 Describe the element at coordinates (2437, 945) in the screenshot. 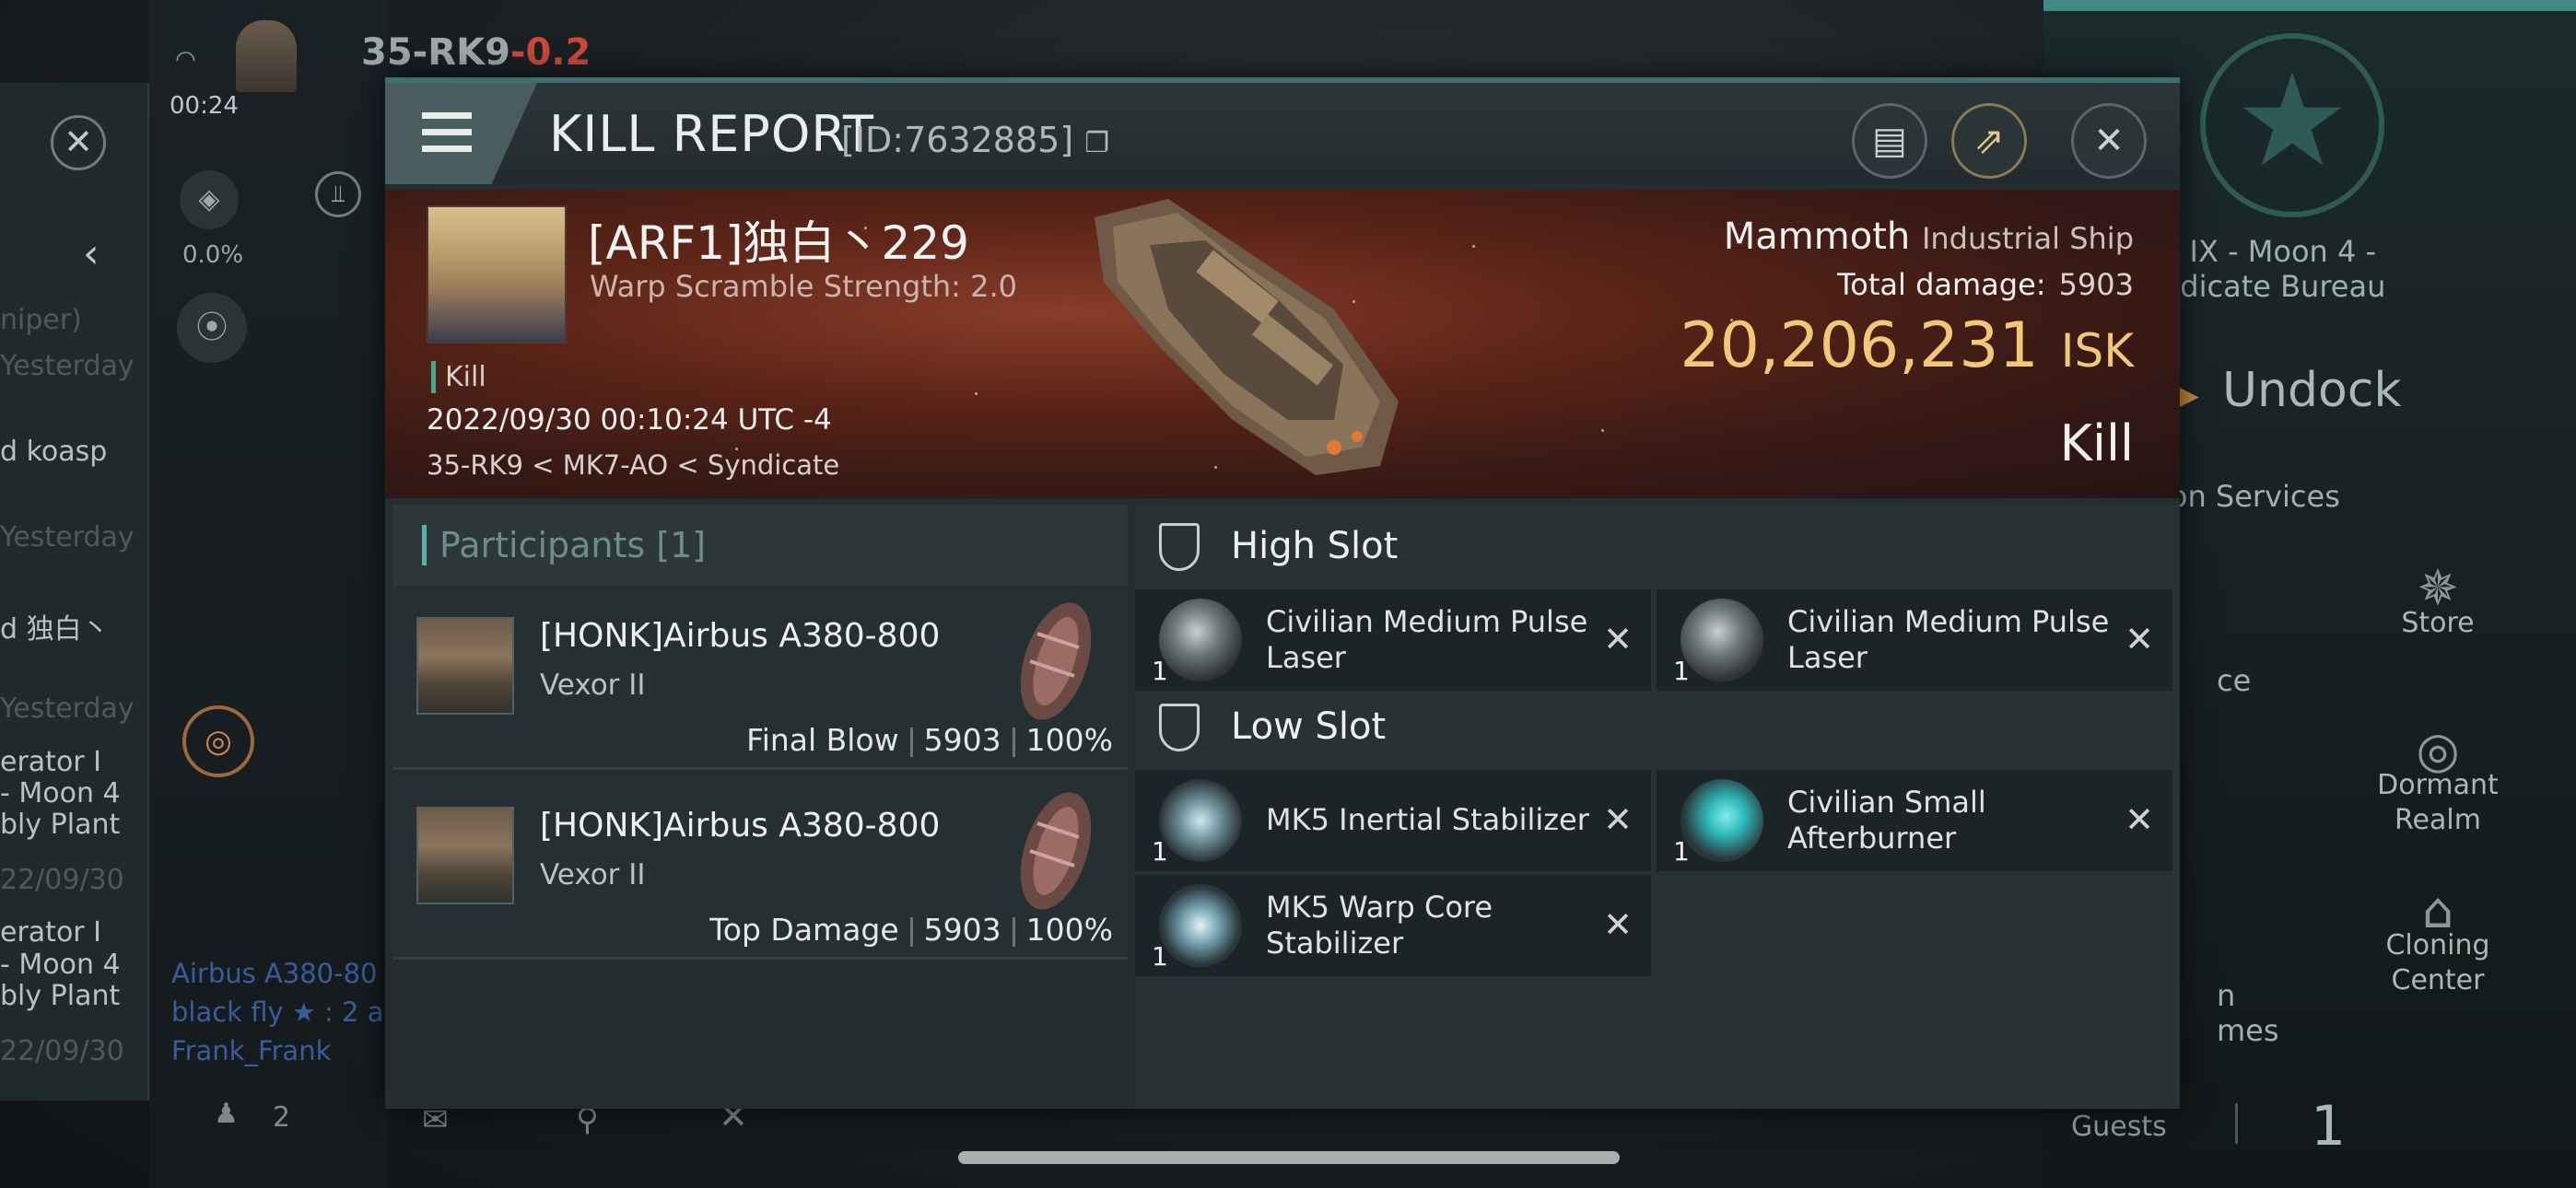

I see `cloning-label: Cloning` at that location.